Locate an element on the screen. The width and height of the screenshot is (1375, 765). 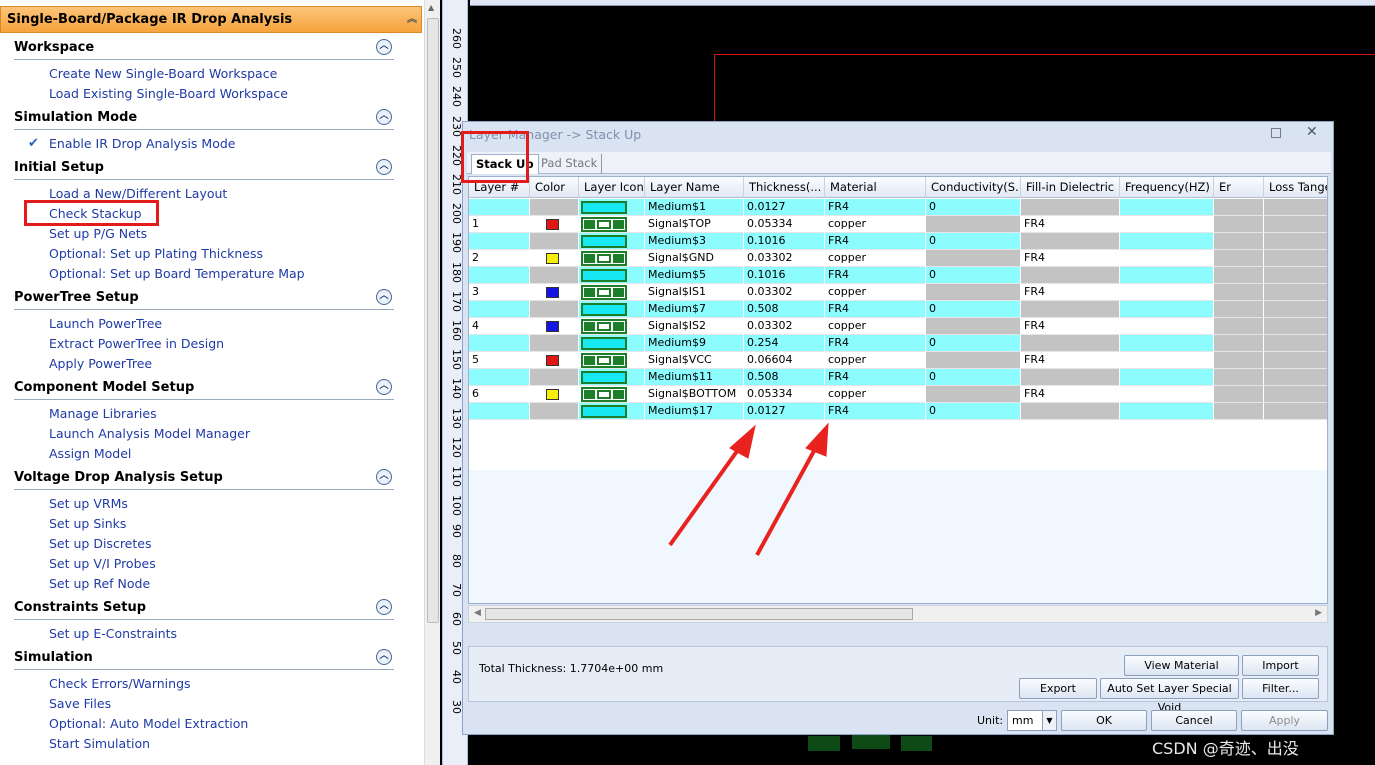
annotation-arrows is located at coordinates (748, 489).